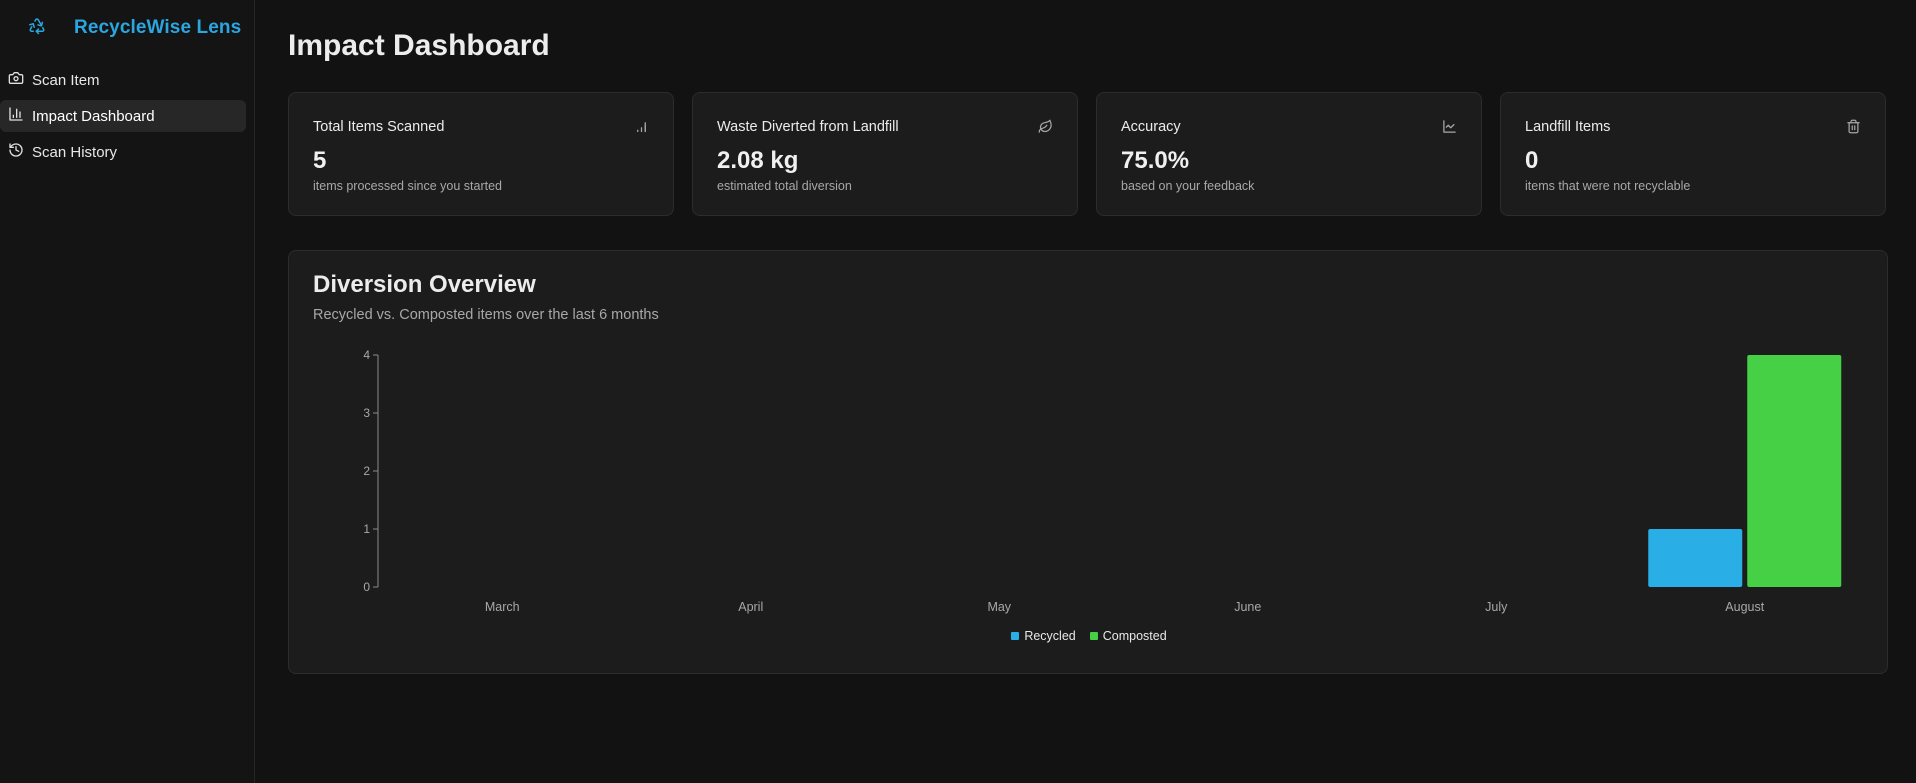 This screenshot has height=783, width=1916. I want to click on stat-value: 75.0%, so click(1155, 160).